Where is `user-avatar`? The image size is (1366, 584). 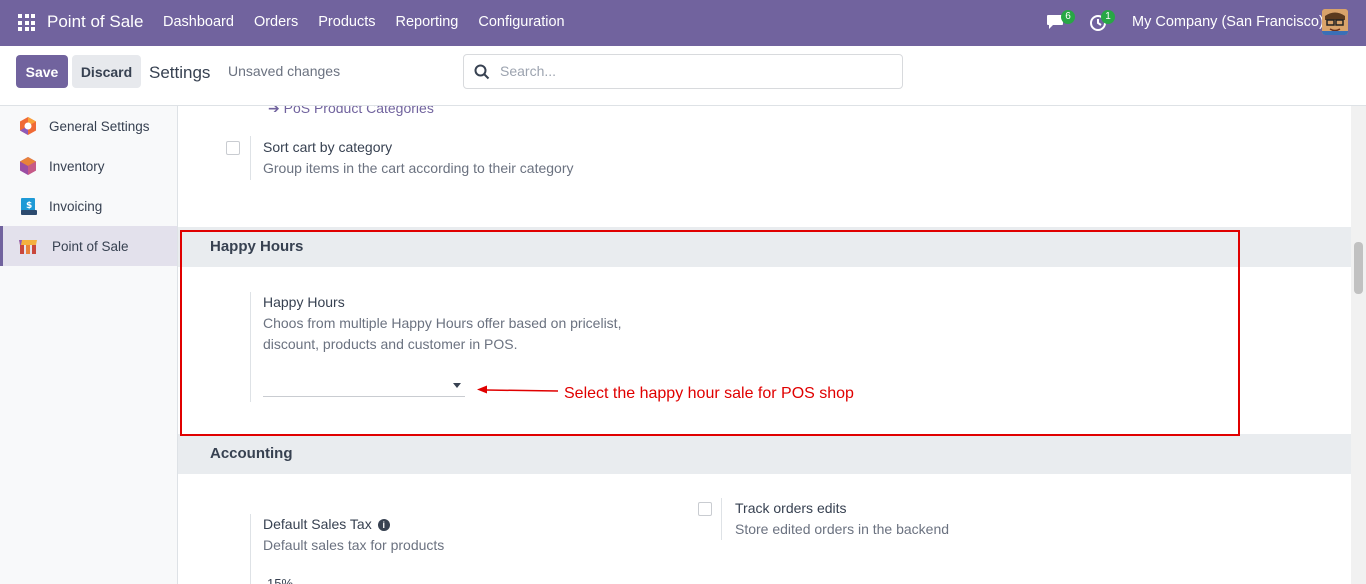 user-avatar is located at coordinates (1335, 22).